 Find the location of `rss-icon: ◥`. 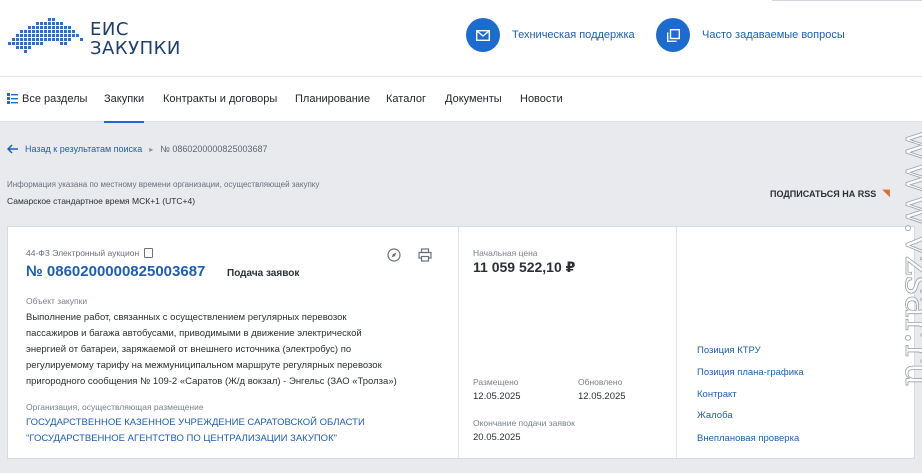

rss-icon: ◥ is located at coordinates (886, 193).